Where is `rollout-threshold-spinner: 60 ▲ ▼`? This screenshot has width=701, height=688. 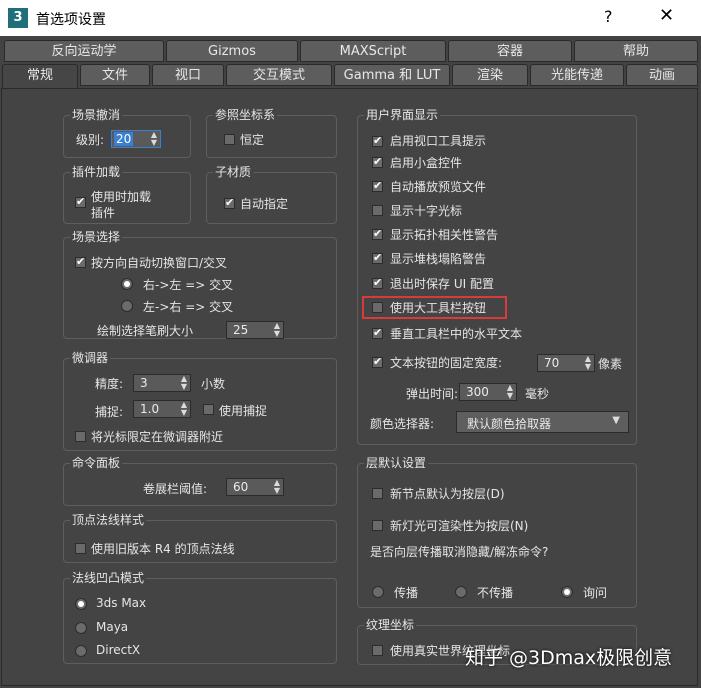
rollout-threshold-spinner: 60 ▲ ▼ is located at coordinates (255, 487).